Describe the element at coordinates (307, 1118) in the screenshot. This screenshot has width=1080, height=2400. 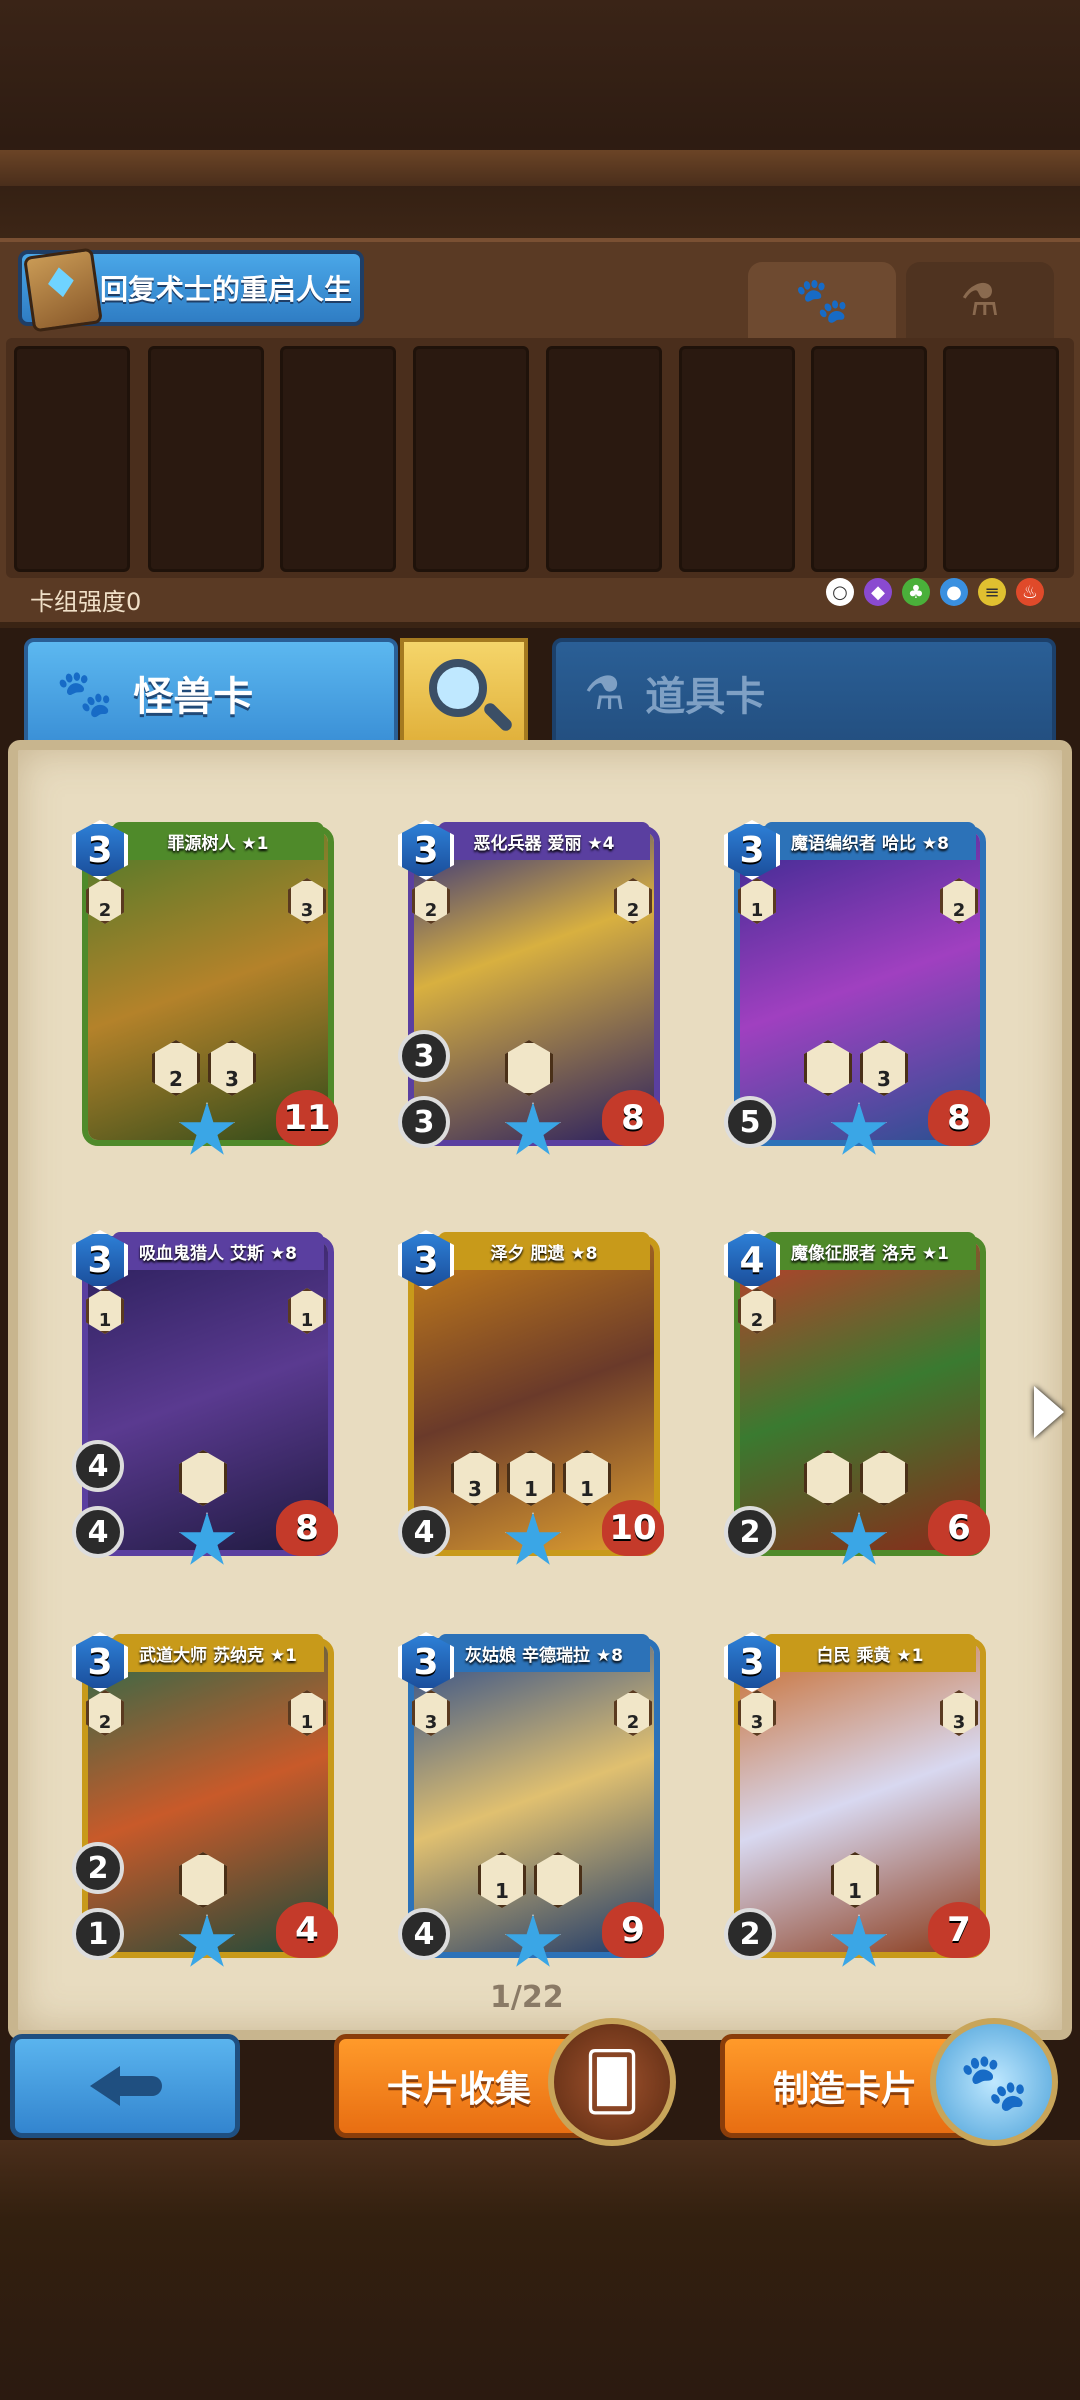
I see `card-health: 11` at that location.